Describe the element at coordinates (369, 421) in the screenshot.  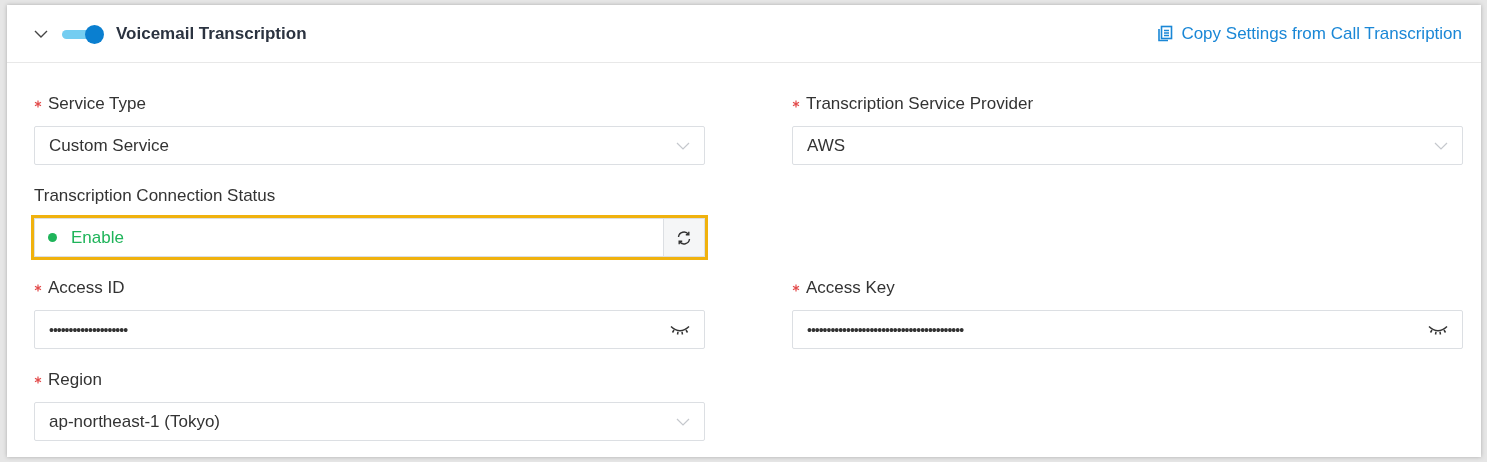
I see `select-field: ap-northeast-1 (Tokyo)` at that location.